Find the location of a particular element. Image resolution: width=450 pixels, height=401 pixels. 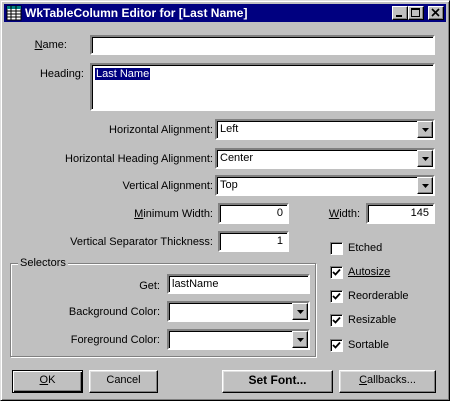

window-title: WkTableColumn Editor for [Last Name] is located at coordinates (136, 13).